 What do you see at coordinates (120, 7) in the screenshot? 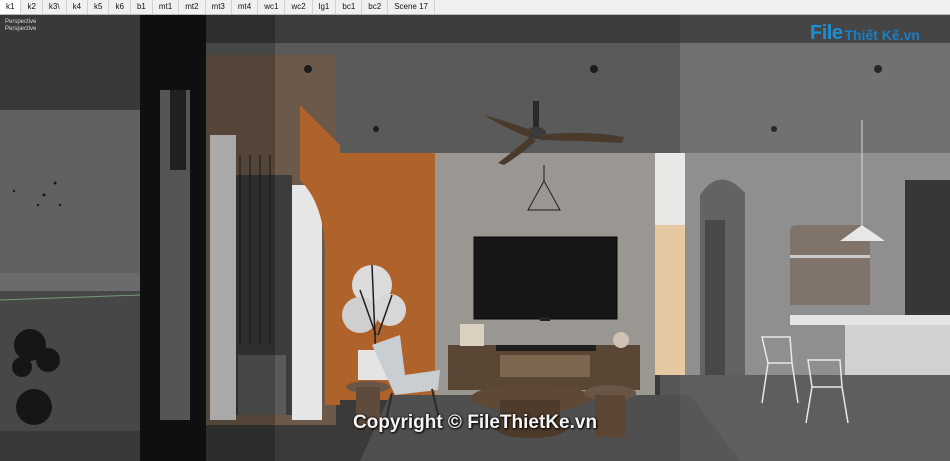
I see `scene-tab-k6: k6` at bounding box center [120, 7].